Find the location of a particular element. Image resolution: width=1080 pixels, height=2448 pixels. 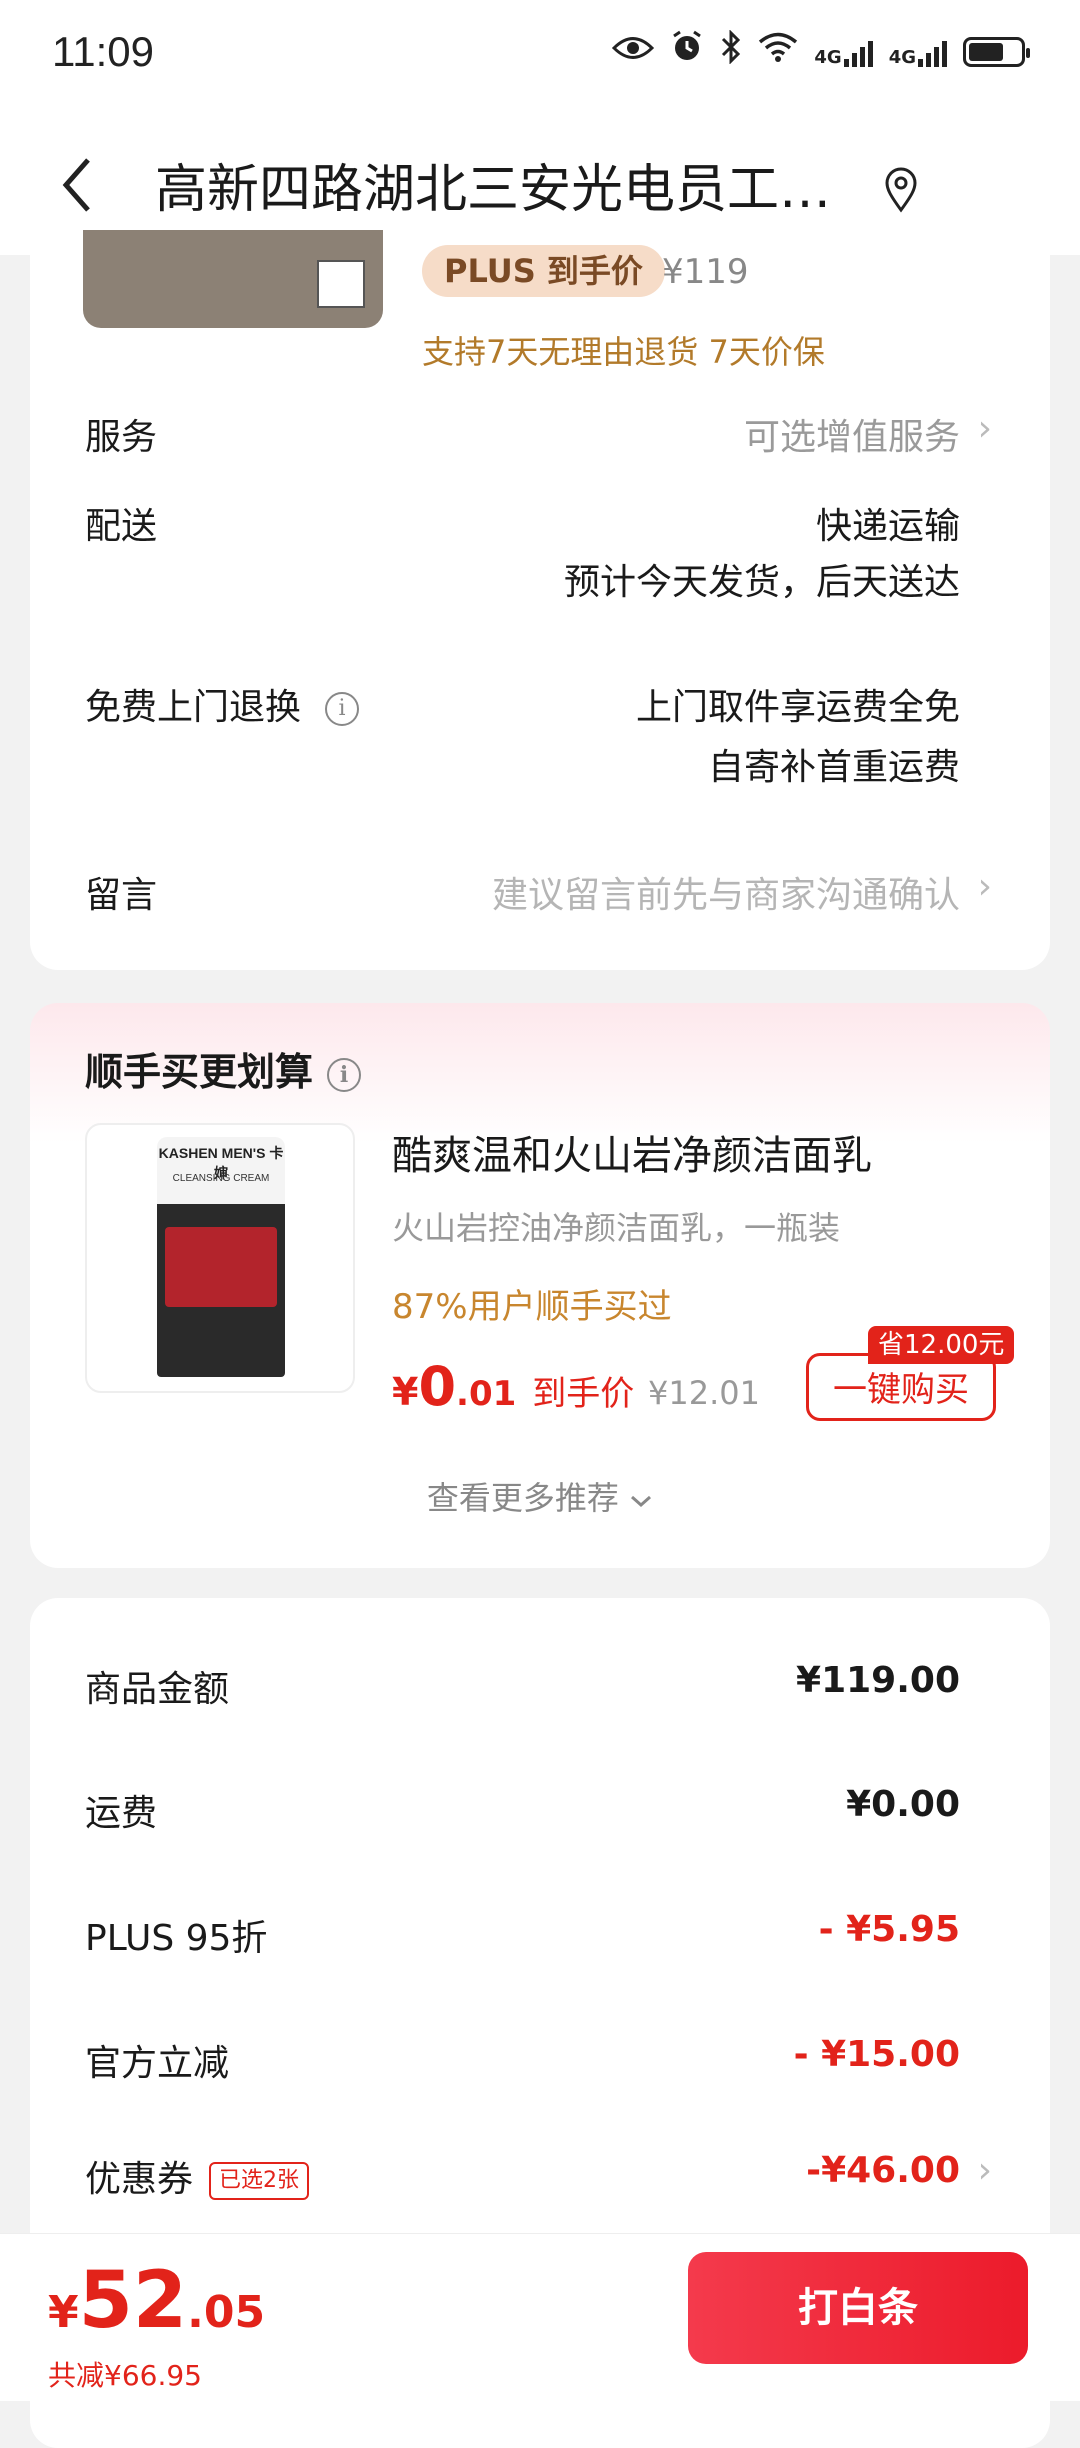

total-yen: ¥ is located at coordinates (63, 2312).